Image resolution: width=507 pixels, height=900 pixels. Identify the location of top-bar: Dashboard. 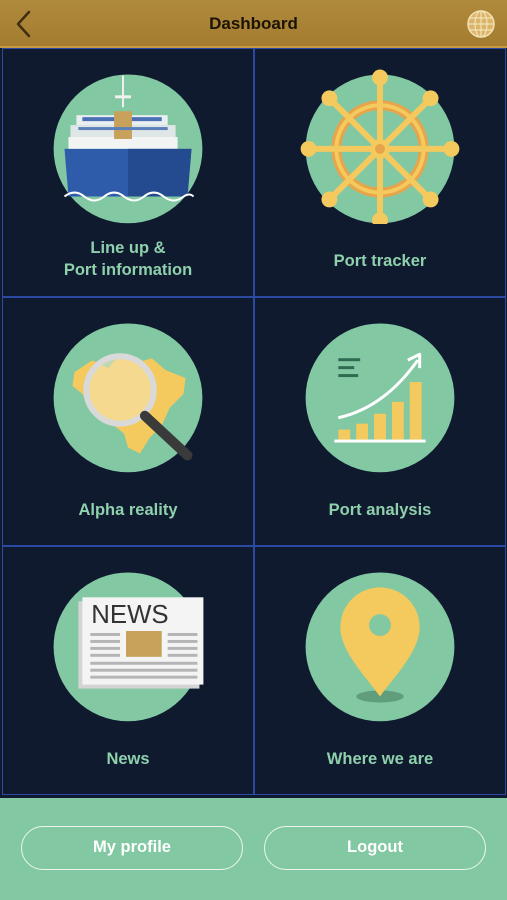
(253, 24).